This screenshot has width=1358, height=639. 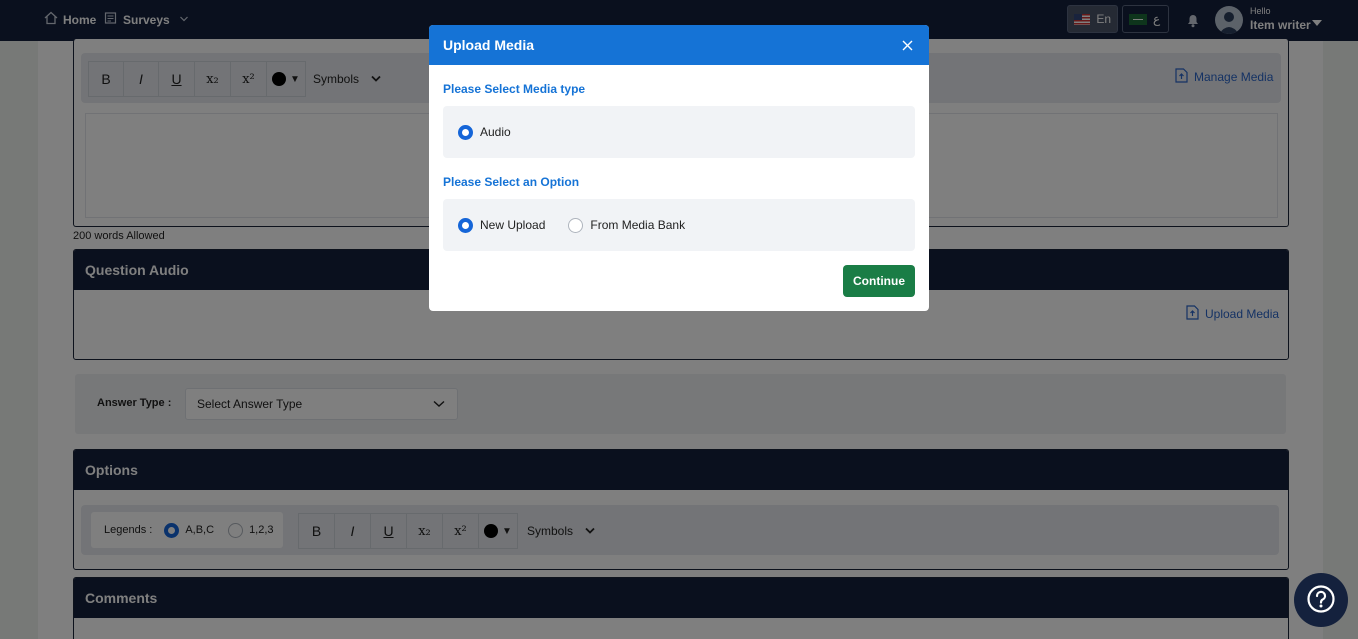 I want to click on new-upload-label: New Upload, so click(x=513, y=225).